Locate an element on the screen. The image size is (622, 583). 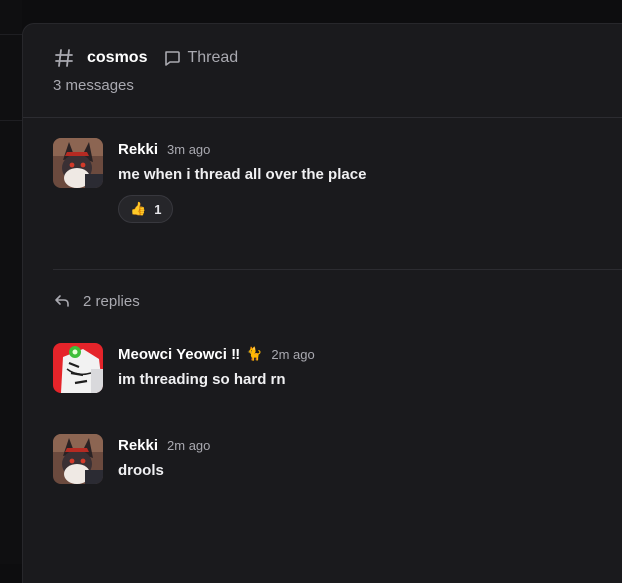
thread-label: Thread is located at coordinates (213, 57).